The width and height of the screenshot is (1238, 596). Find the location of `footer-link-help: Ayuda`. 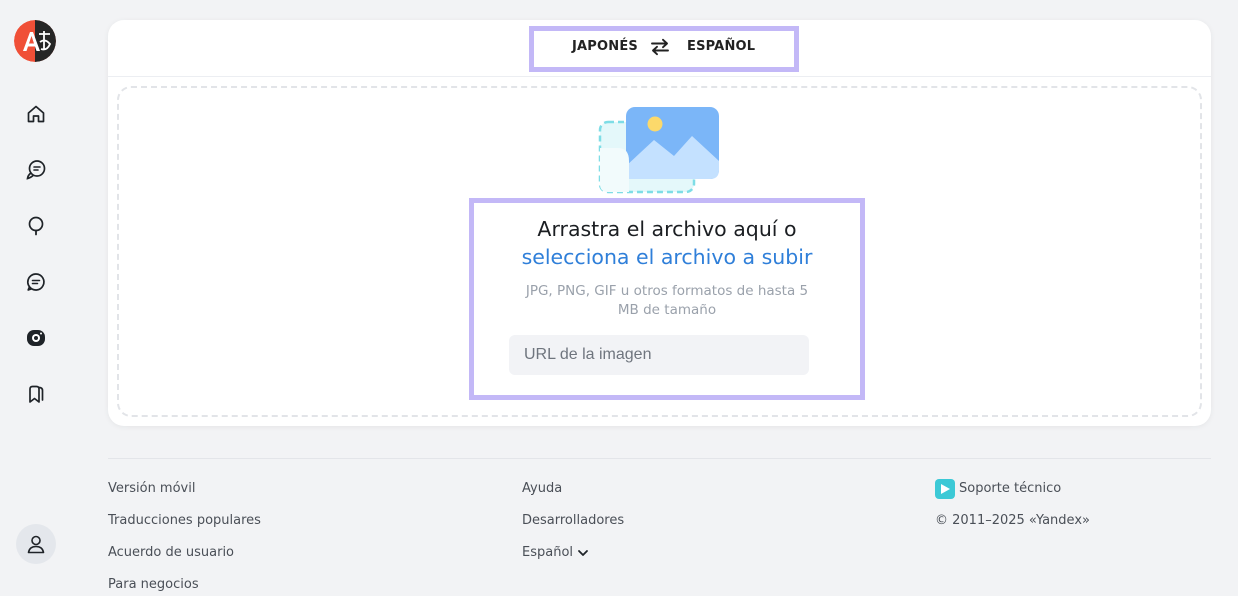

footer-link-help: Ayuda is located at coordinates (542, 488).